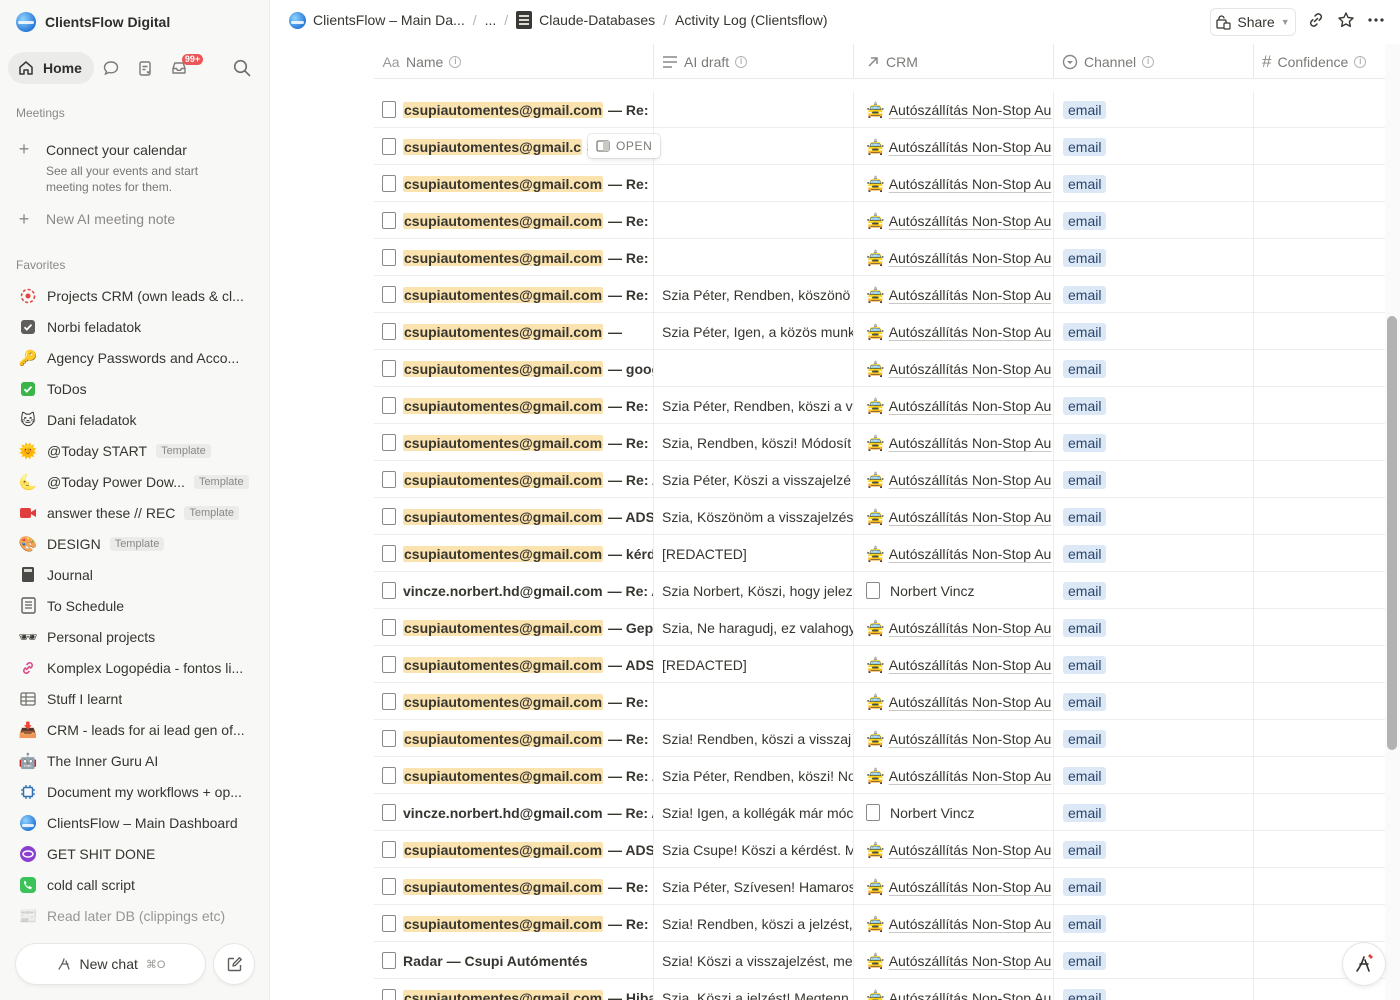  I want to click on ai-draft-cell: Szia Péter, Köszi a visszajelzé, so click(754, 479).